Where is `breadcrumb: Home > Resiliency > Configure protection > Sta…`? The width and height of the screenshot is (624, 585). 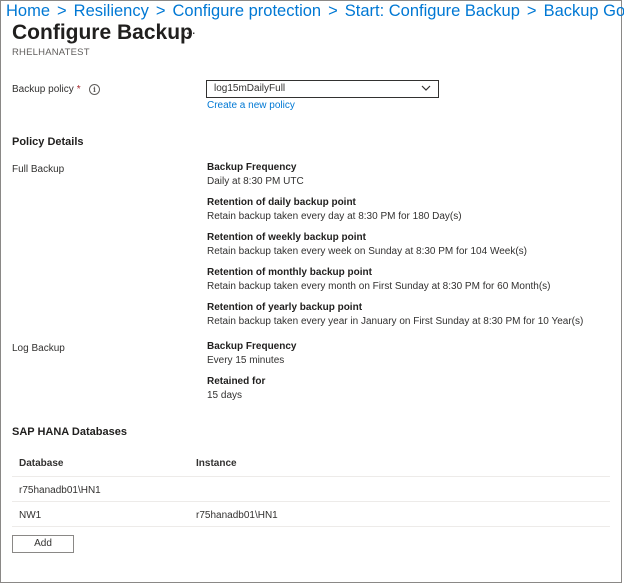
breadcrumb: Home > Resiliency > Configure protection > Sta… is located at coordinates (315, 11).